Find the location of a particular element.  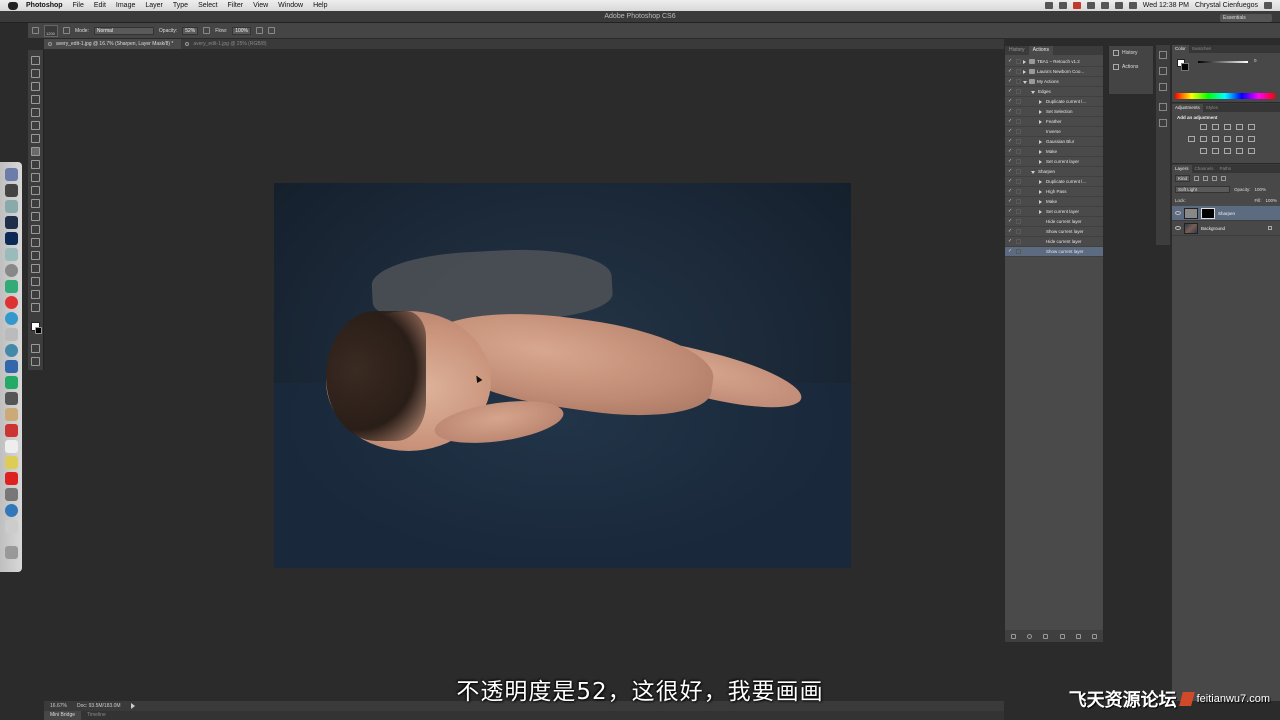

chrome-icon is located at coordinates (11, 302).